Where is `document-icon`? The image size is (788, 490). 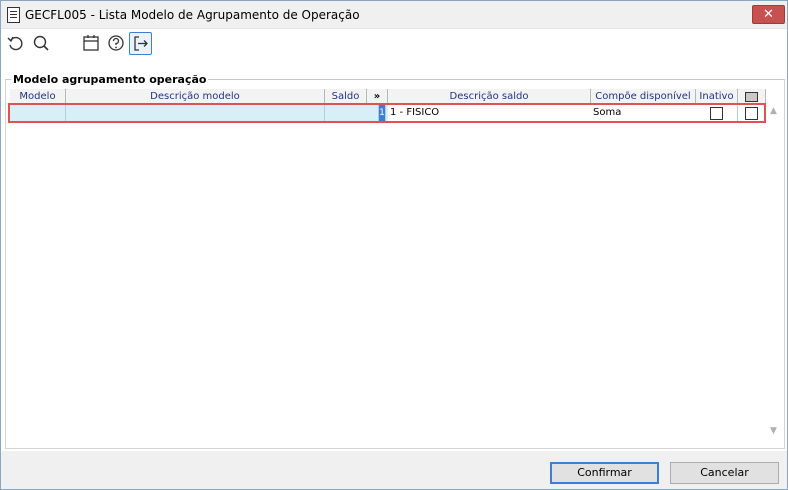
document-icon is located at coordinates (13, 15).